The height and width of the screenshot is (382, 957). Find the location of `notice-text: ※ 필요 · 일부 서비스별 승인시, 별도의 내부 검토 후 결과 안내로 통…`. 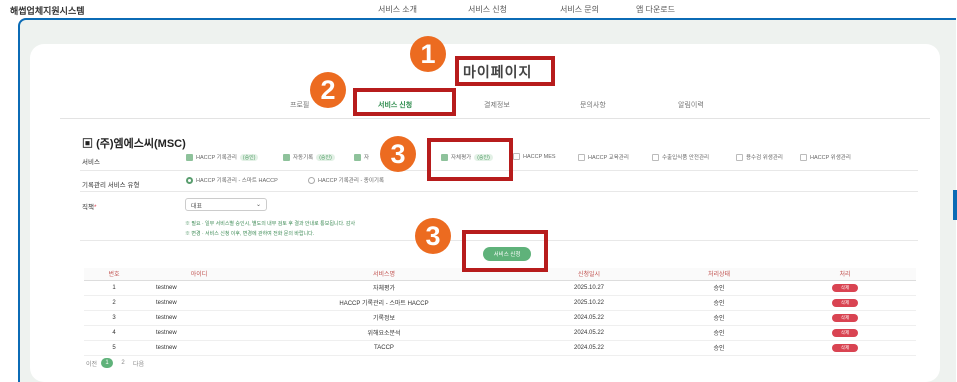

notice-text: ※ 필요 · 일부 서비스별 승인시, 별도의 내부 검토 후 결과 안내로 통… is located at coordinates (270, 224).